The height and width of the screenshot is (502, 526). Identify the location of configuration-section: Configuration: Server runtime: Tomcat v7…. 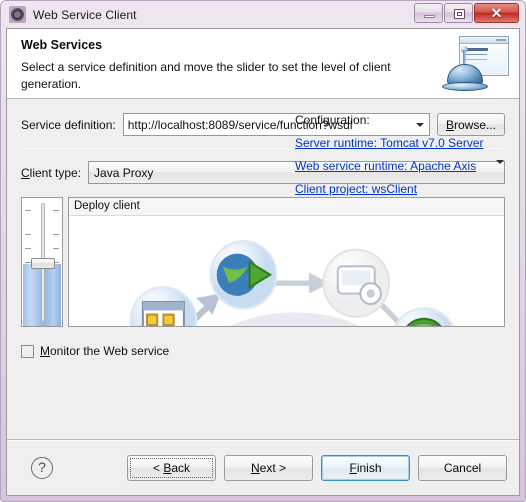
(407, 159).